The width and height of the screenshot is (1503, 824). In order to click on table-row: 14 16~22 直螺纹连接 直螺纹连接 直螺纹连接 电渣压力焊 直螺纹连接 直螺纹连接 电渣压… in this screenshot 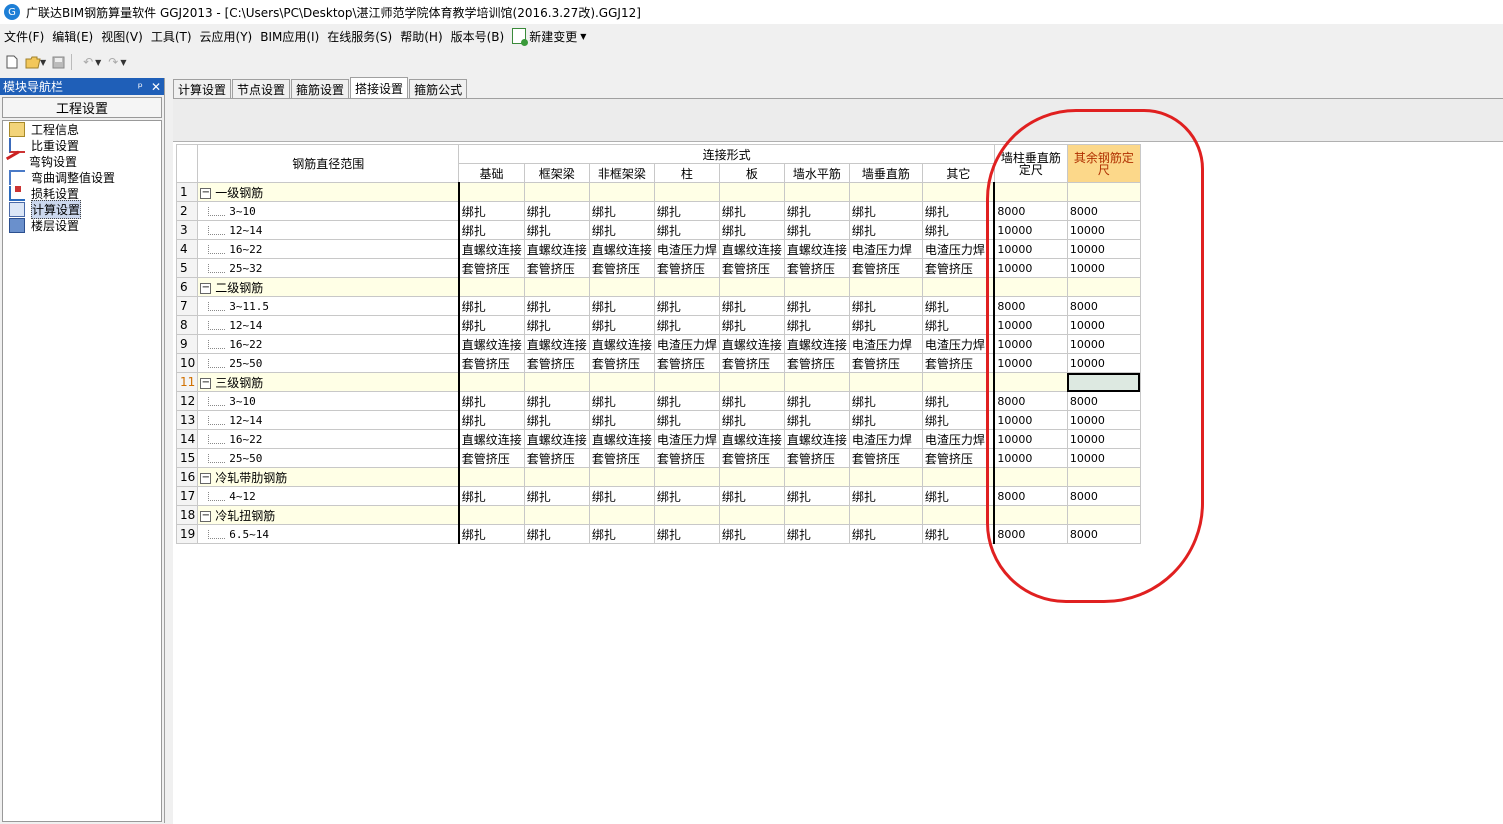, I will do `click(658, 439)`.